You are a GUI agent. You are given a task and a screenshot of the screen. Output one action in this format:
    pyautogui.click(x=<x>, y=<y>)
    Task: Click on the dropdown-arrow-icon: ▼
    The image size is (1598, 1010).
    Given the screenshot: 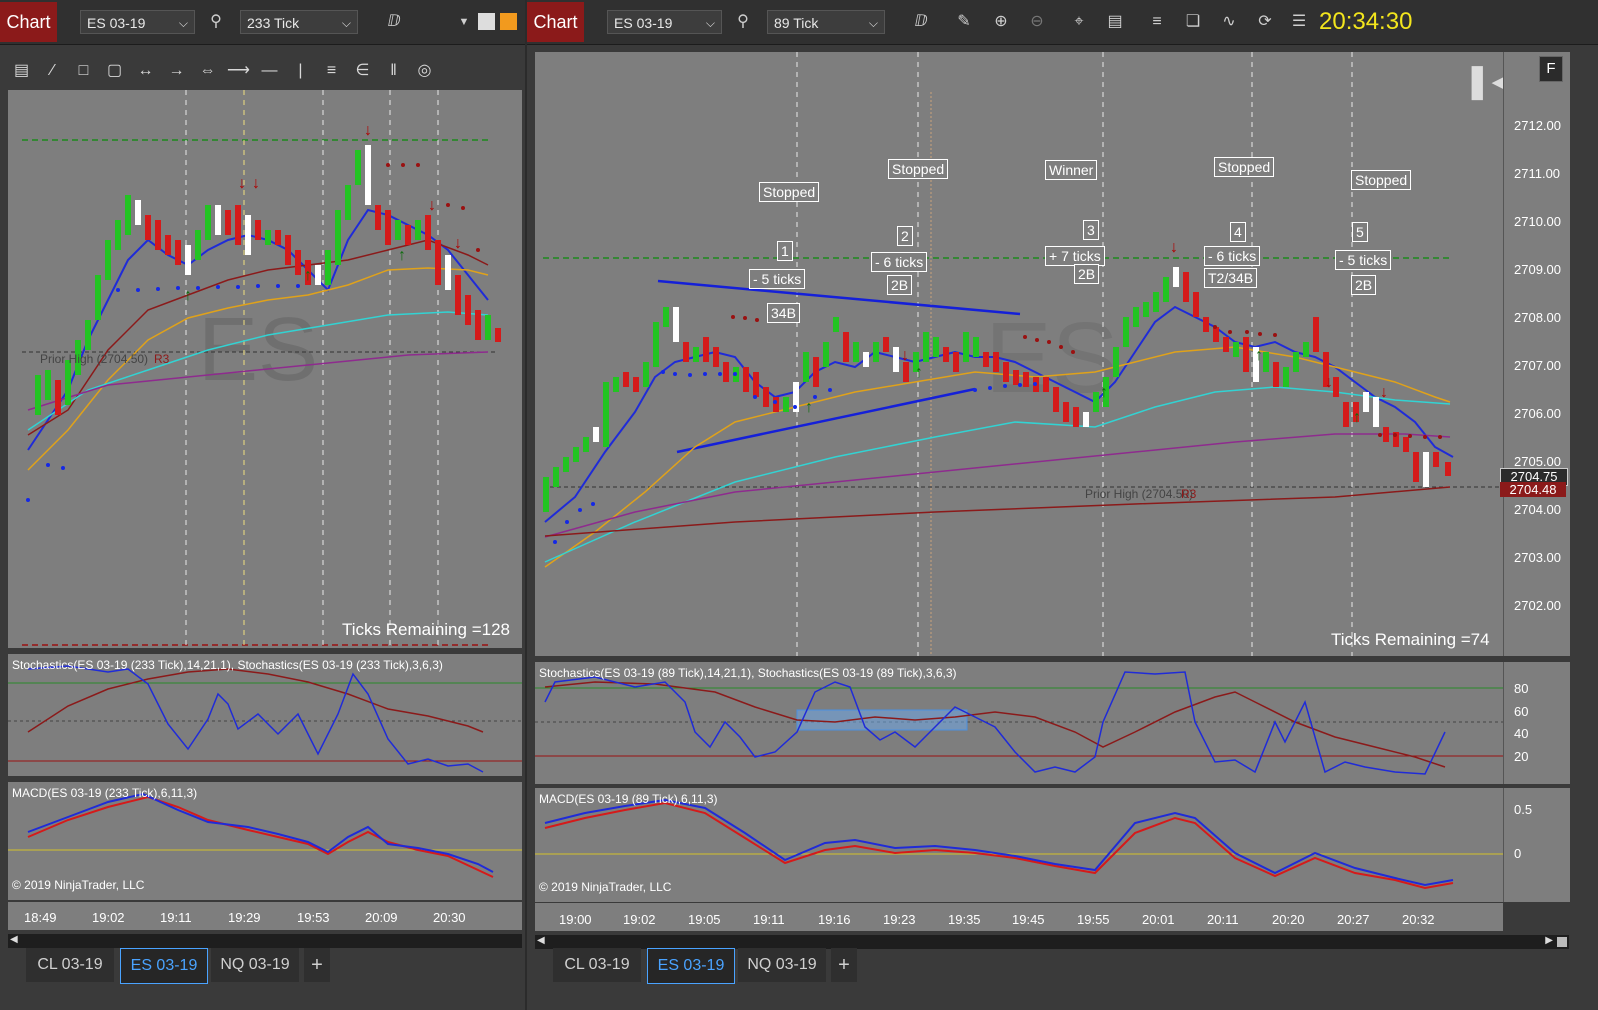 What is the action you would take?
    pyautogui.click(x=464, y=22)
    